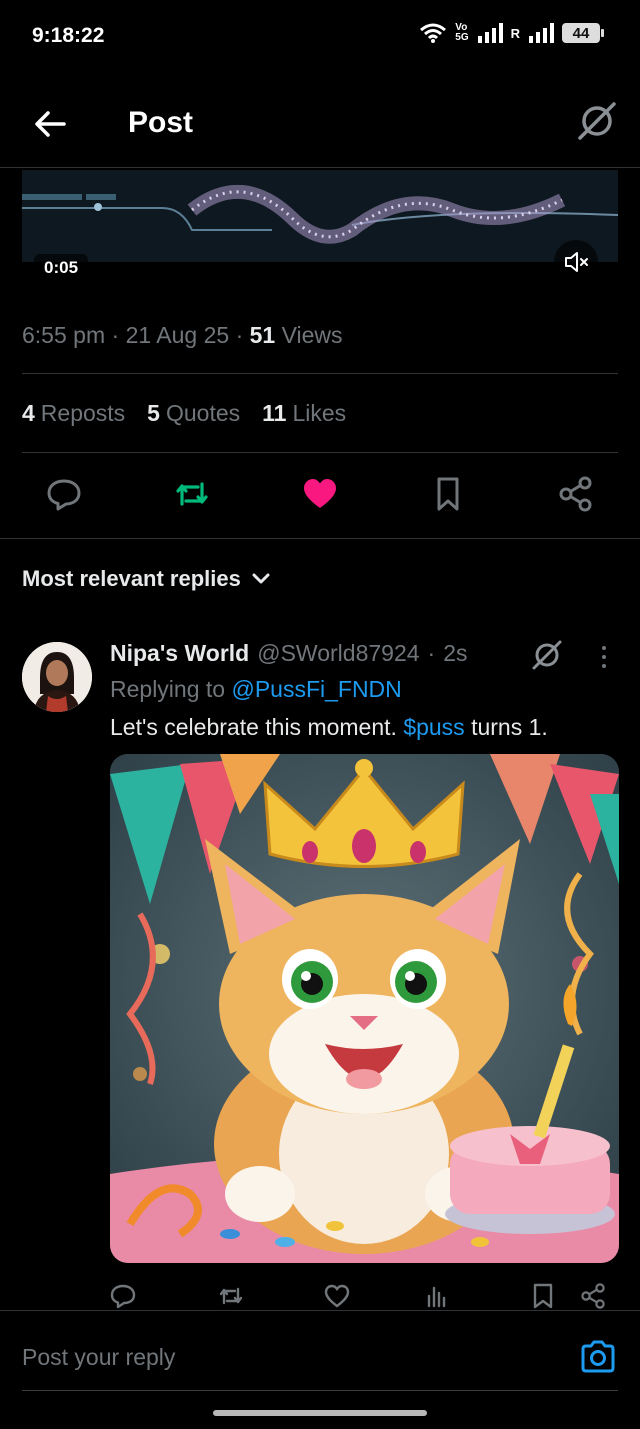 This screenshot has width=640, height=1429. I want to click on post-meta: 6:55 pm · 21 Aug 25 · 51 Views, so click(182, 335).